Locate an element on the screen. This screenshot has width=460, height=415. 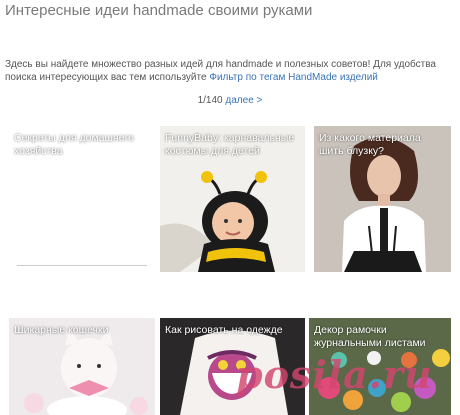
card-caption: Декор рамочки журнальными листами is located at coordinates (370, 336).